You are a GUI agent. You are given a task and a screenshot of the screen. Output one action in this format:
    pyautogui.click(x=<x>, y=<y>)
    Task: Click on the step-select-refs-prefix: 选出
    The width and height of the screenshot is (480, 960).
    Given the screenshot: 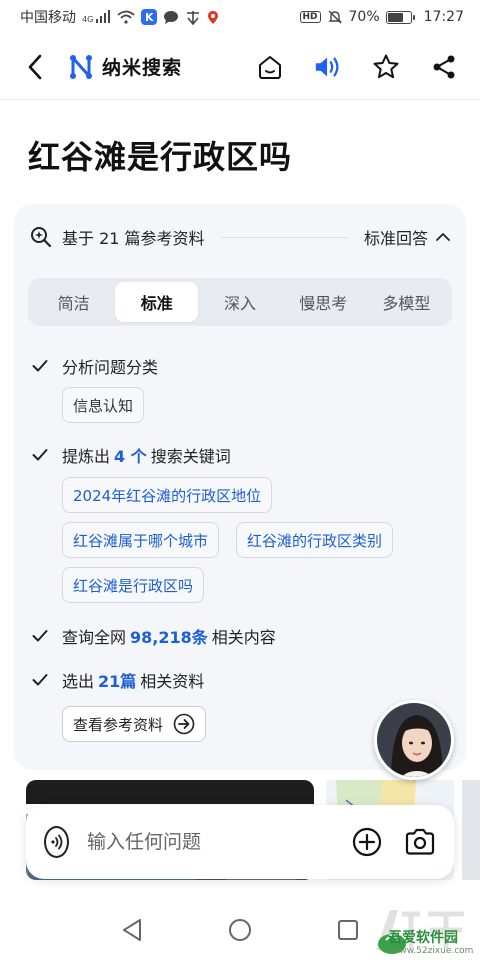 What is the action you would take?
    pyautogui.click(x=78, y=681)
    